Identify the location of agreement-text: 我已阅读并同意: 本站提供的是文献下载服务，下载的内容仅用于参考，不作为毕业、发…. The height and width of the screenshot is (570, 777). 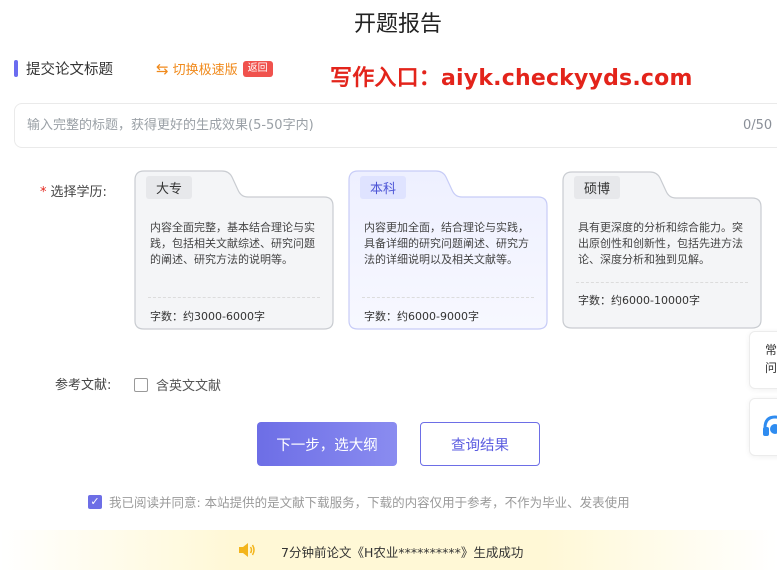
(369, 502).